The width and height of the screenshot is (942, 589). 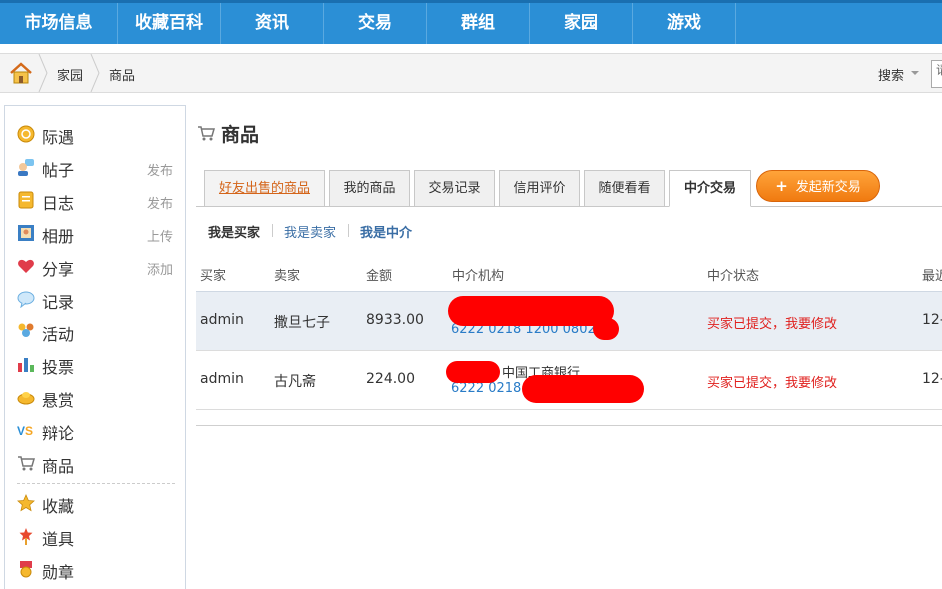 What do you see at coordinates (58, 539) in the screenshot?
I see `sidebar-item-label: 道具` at bounding box center [58, 539].